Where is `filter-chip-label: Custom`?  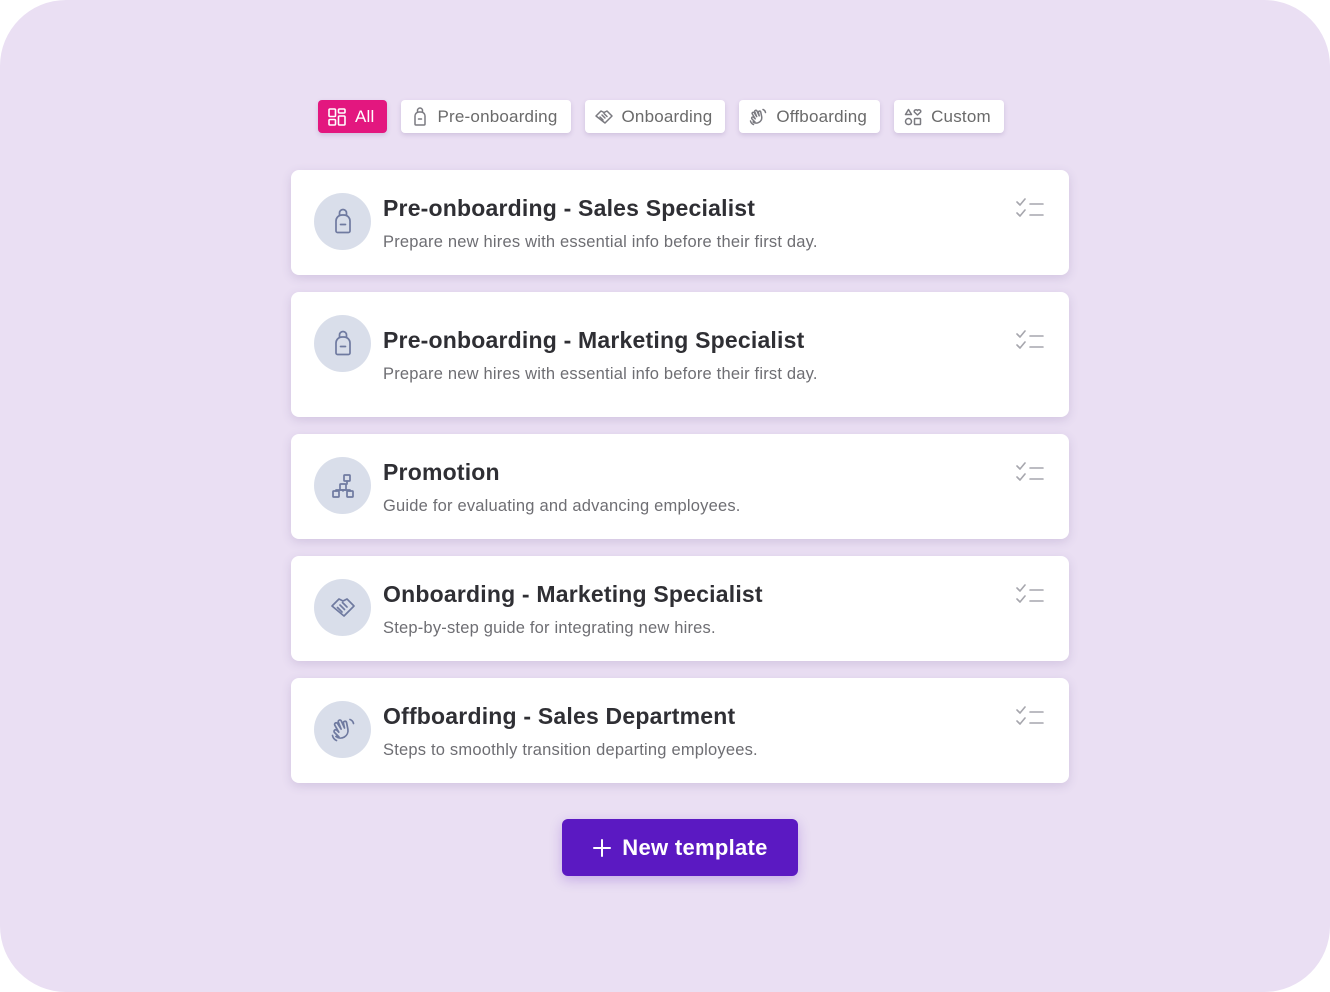 filter-chip-label: Custom is located at coordinates (961, 116).